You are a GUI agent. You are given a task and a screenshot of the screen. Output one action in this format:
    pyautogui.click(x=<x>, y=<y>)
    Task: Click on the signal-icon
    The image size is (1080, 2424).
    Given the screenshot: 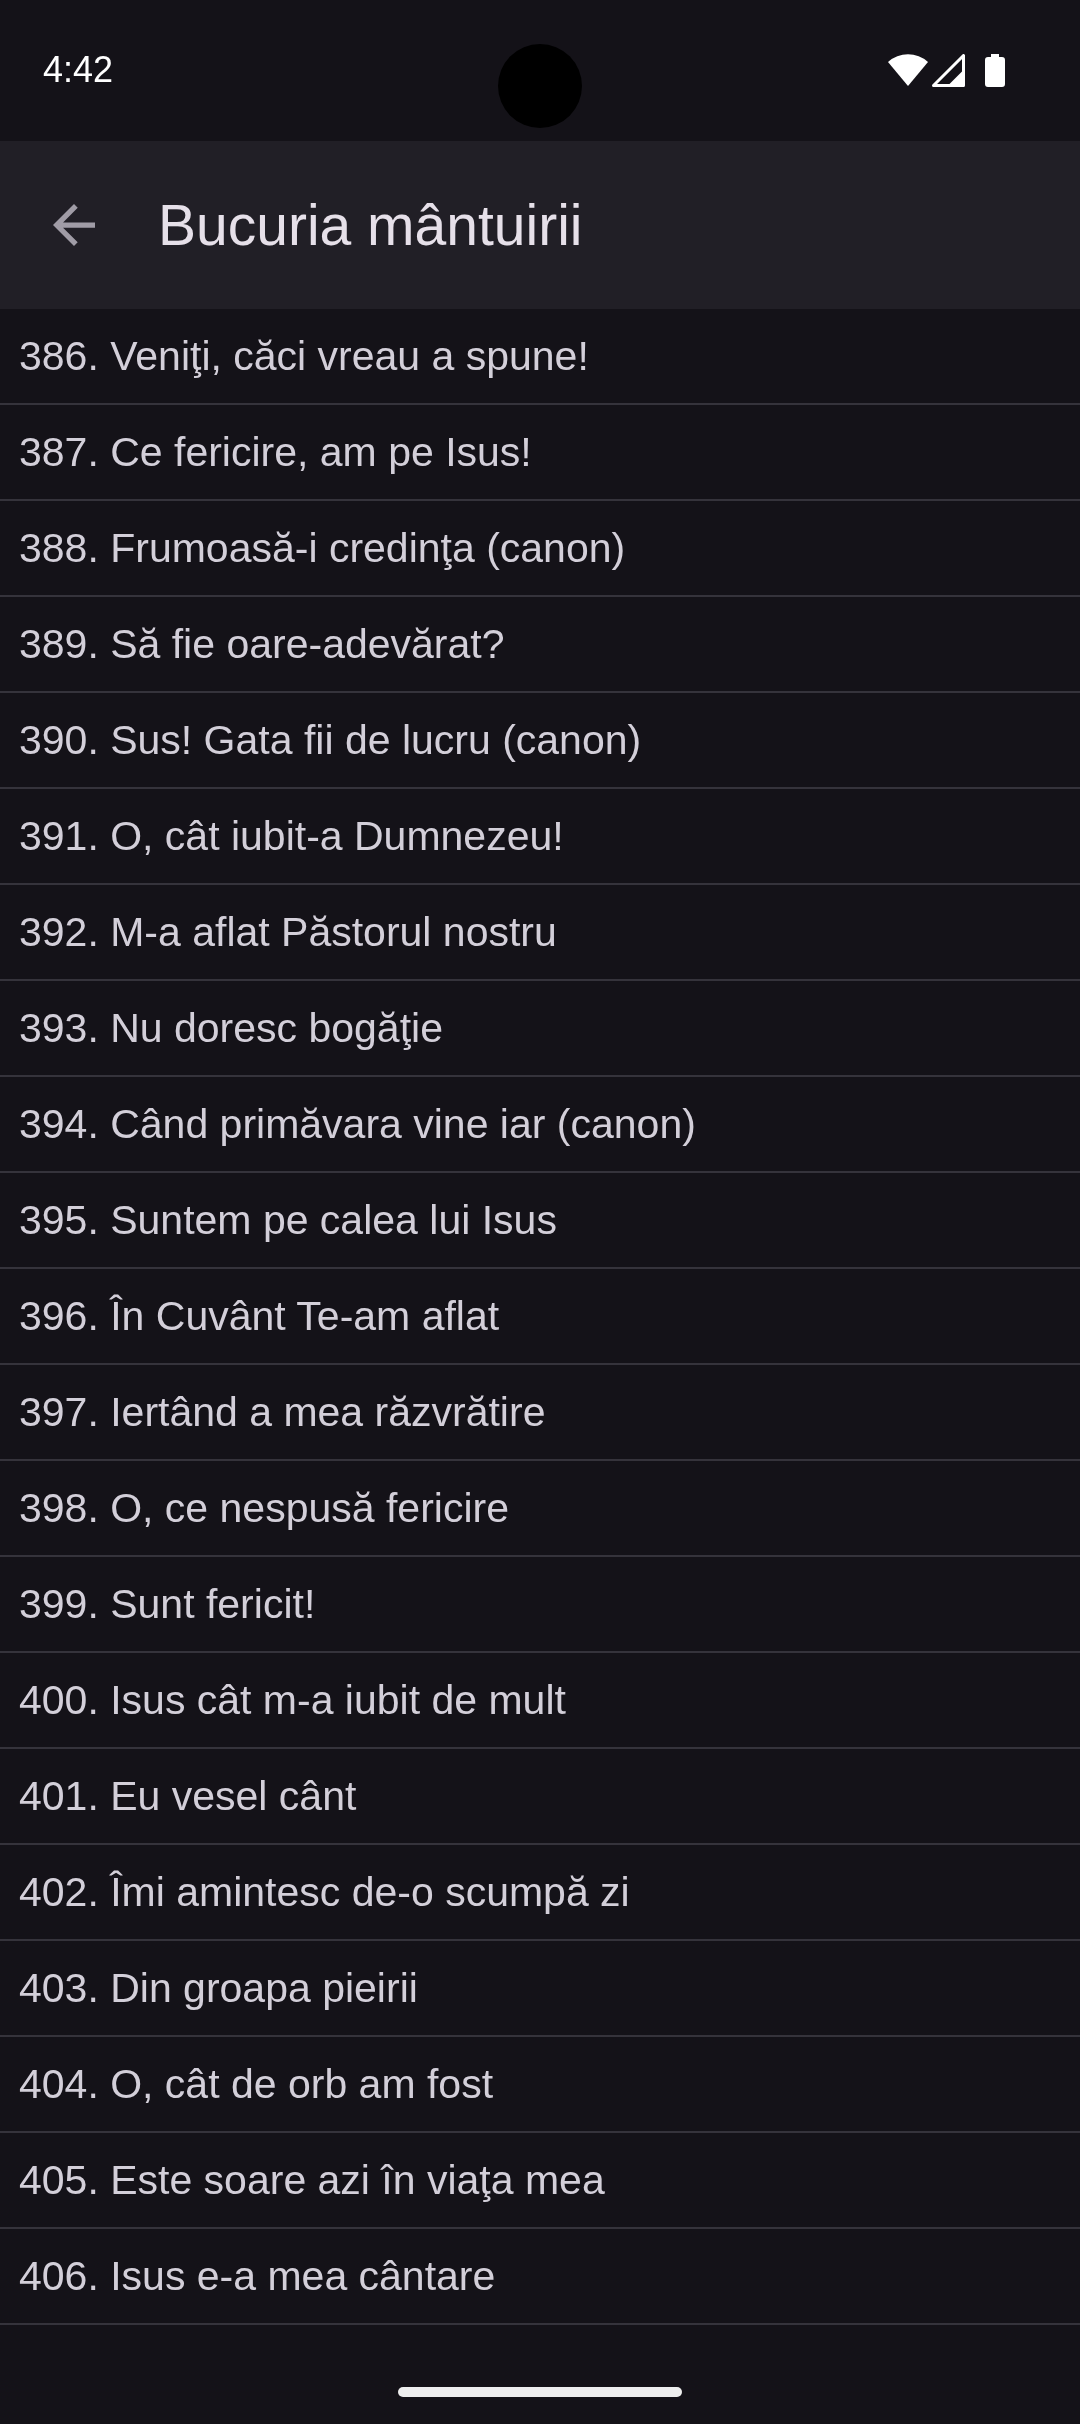 What is the action you would take?
    pyautogui.click(x=948, y=70)
    